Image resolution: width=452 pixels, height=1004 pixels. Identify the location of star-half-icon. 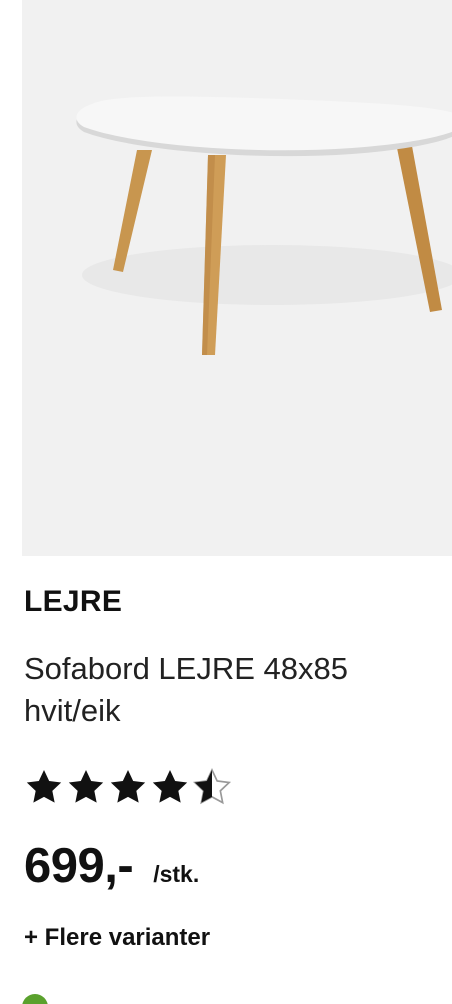
(212, 786).